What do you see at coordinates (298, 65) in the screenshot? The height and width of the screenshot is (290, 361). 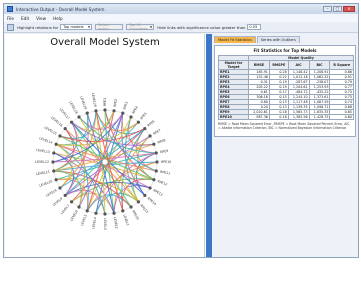 I see `column-header: AIC` at bounding box center [298, 65].